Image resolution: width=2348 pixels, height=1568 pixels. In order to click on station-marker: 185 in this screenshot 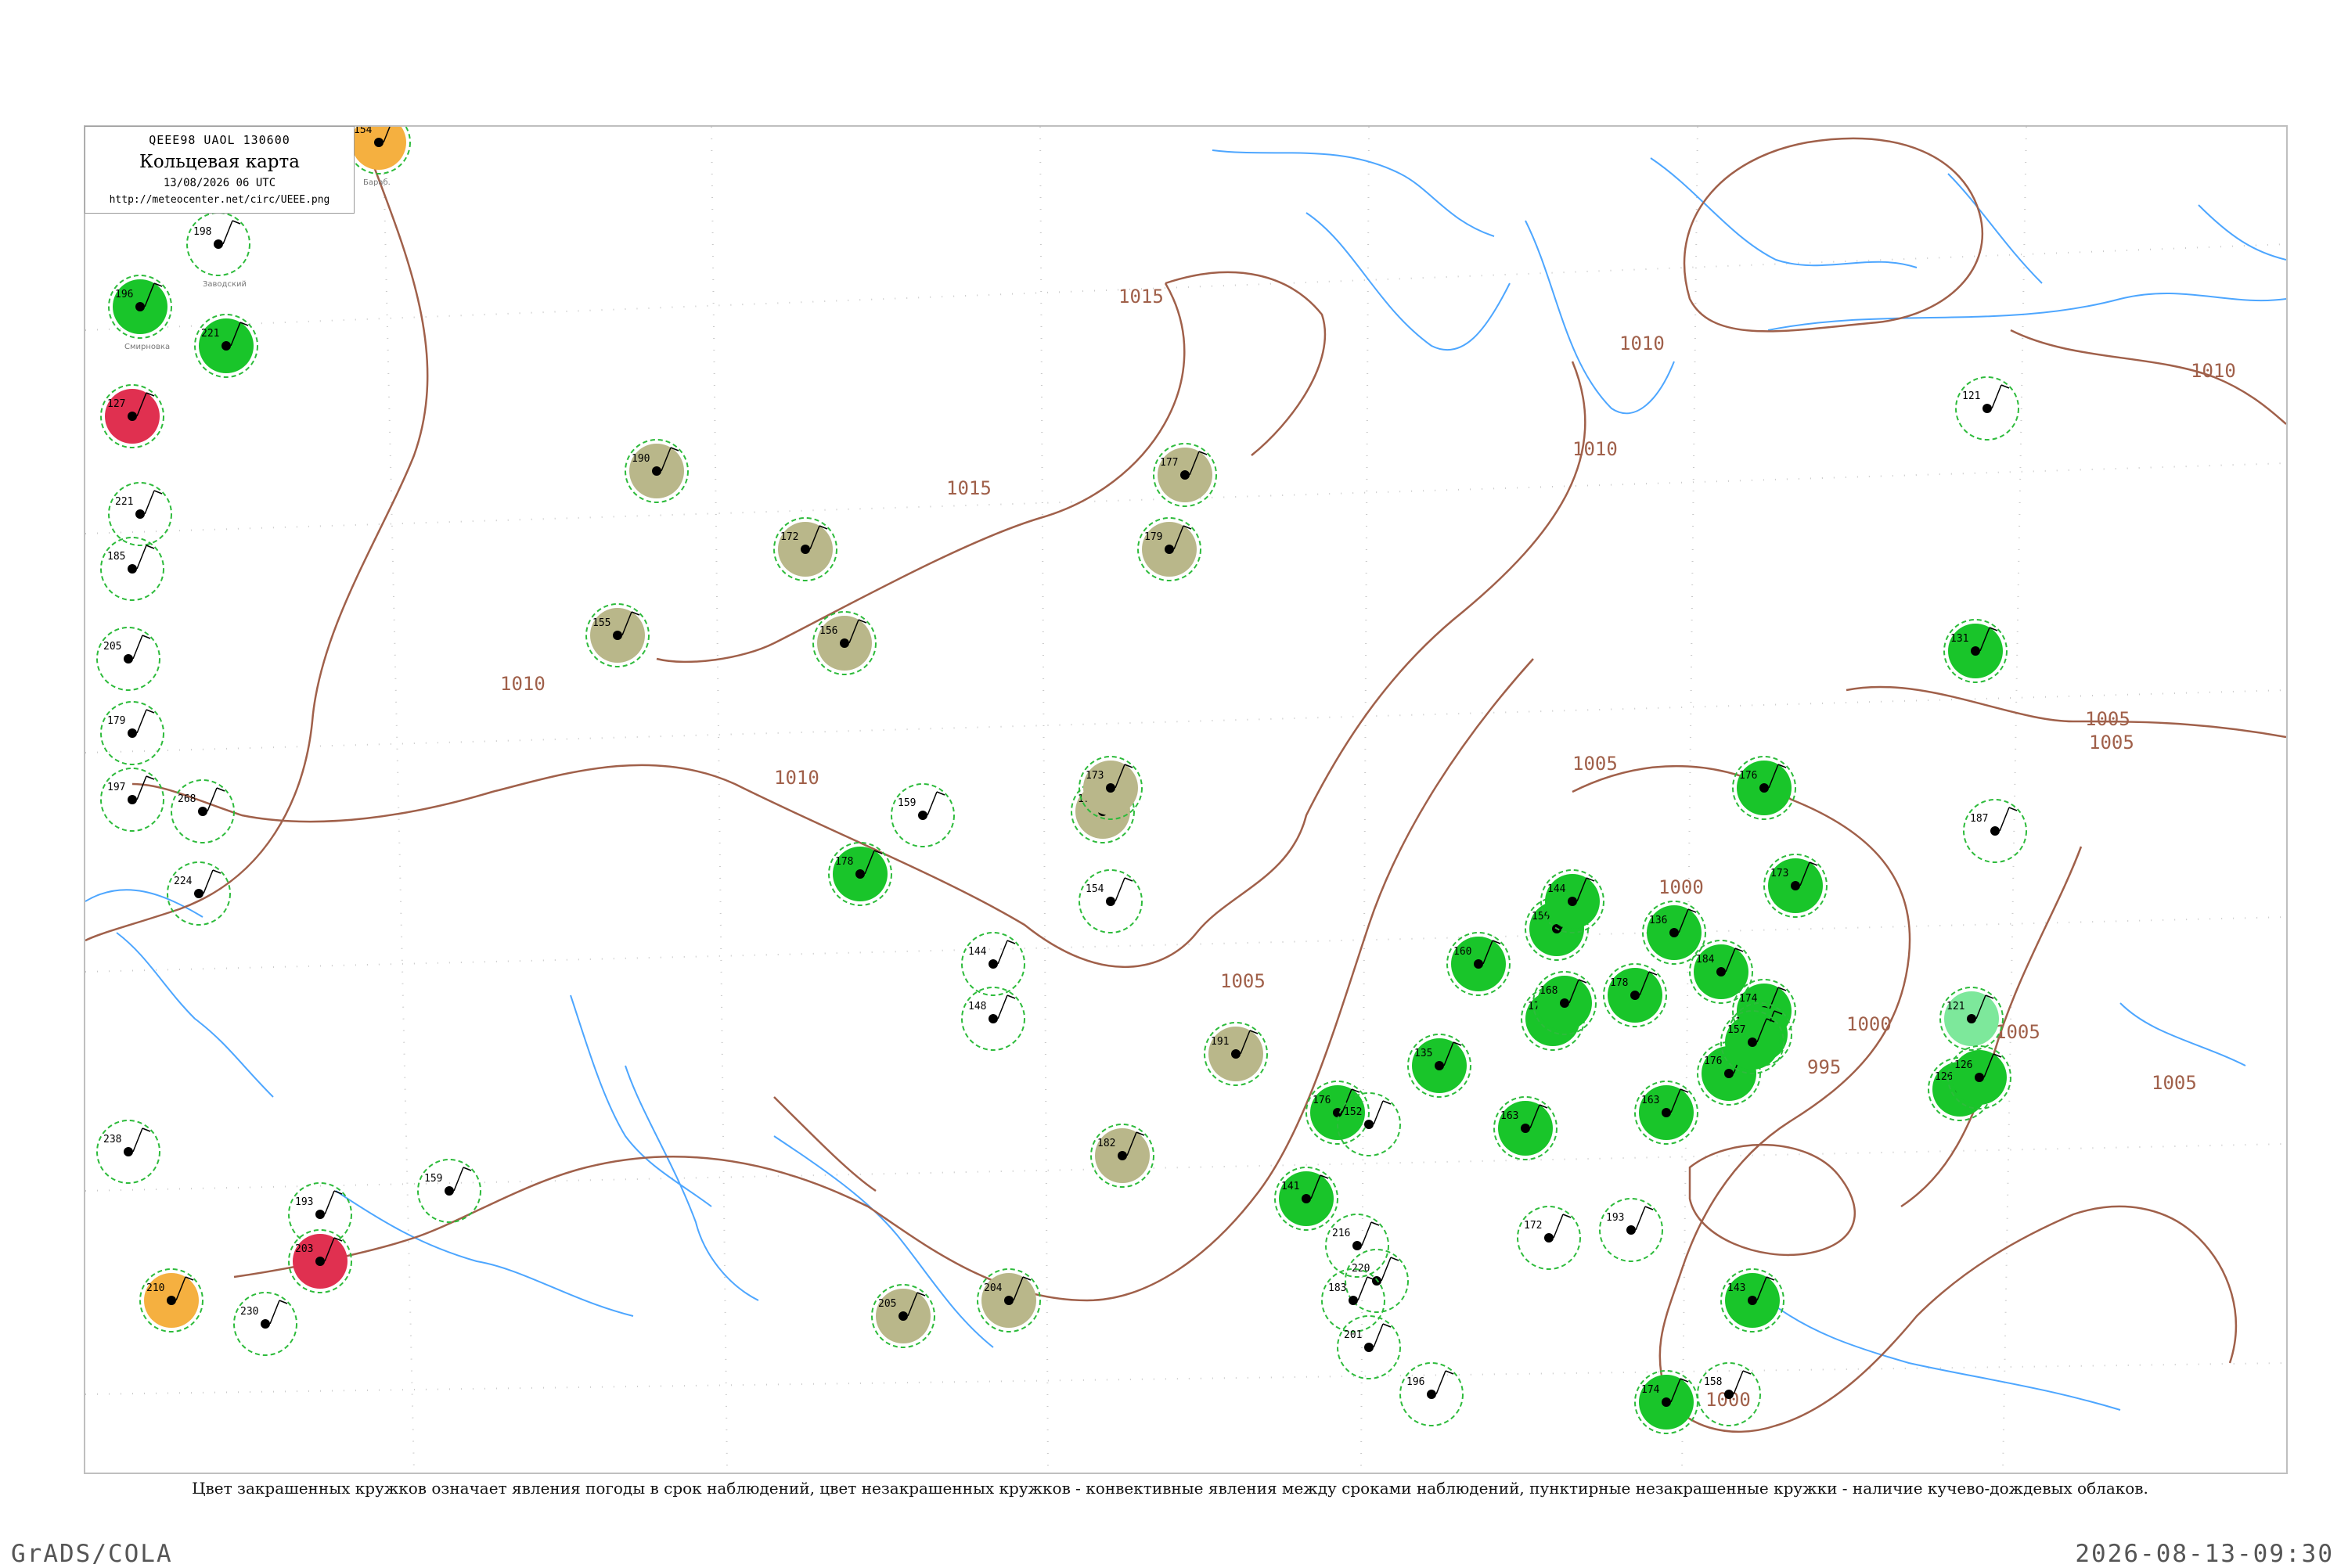, I will do `click(132, 569)`.